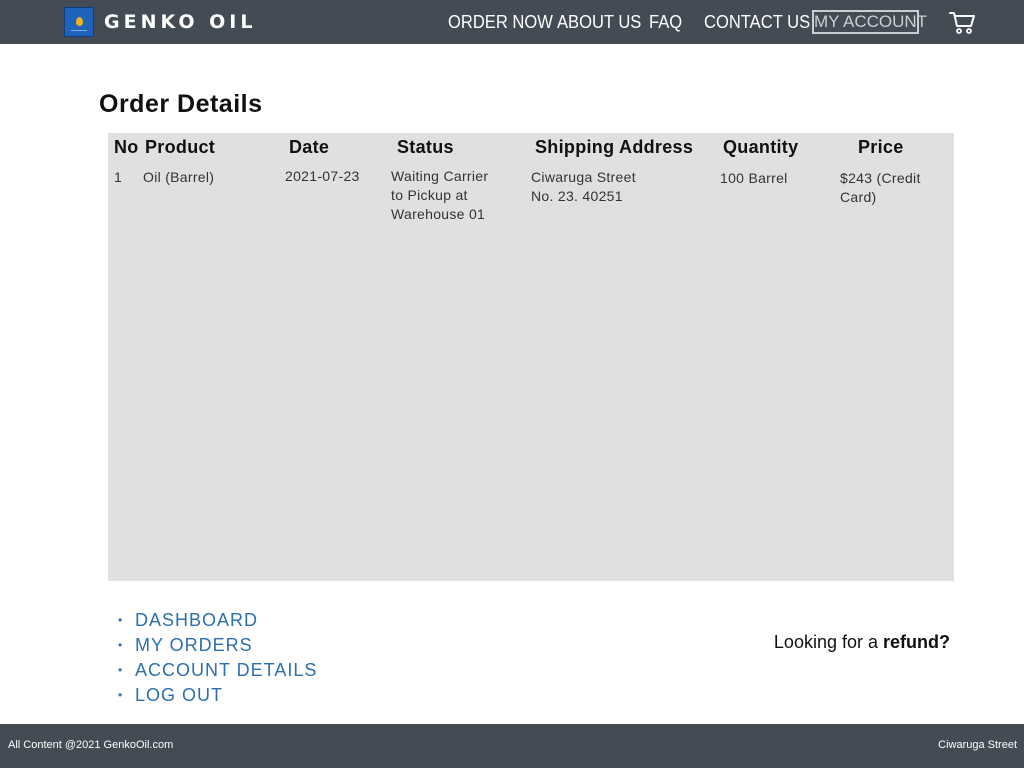 The height and width of the screenshot is (768, 1024). Describe the element at coordinates (880, 187) in the screenshot. I see `cell-price: $243 (Credit Card)` at that location.